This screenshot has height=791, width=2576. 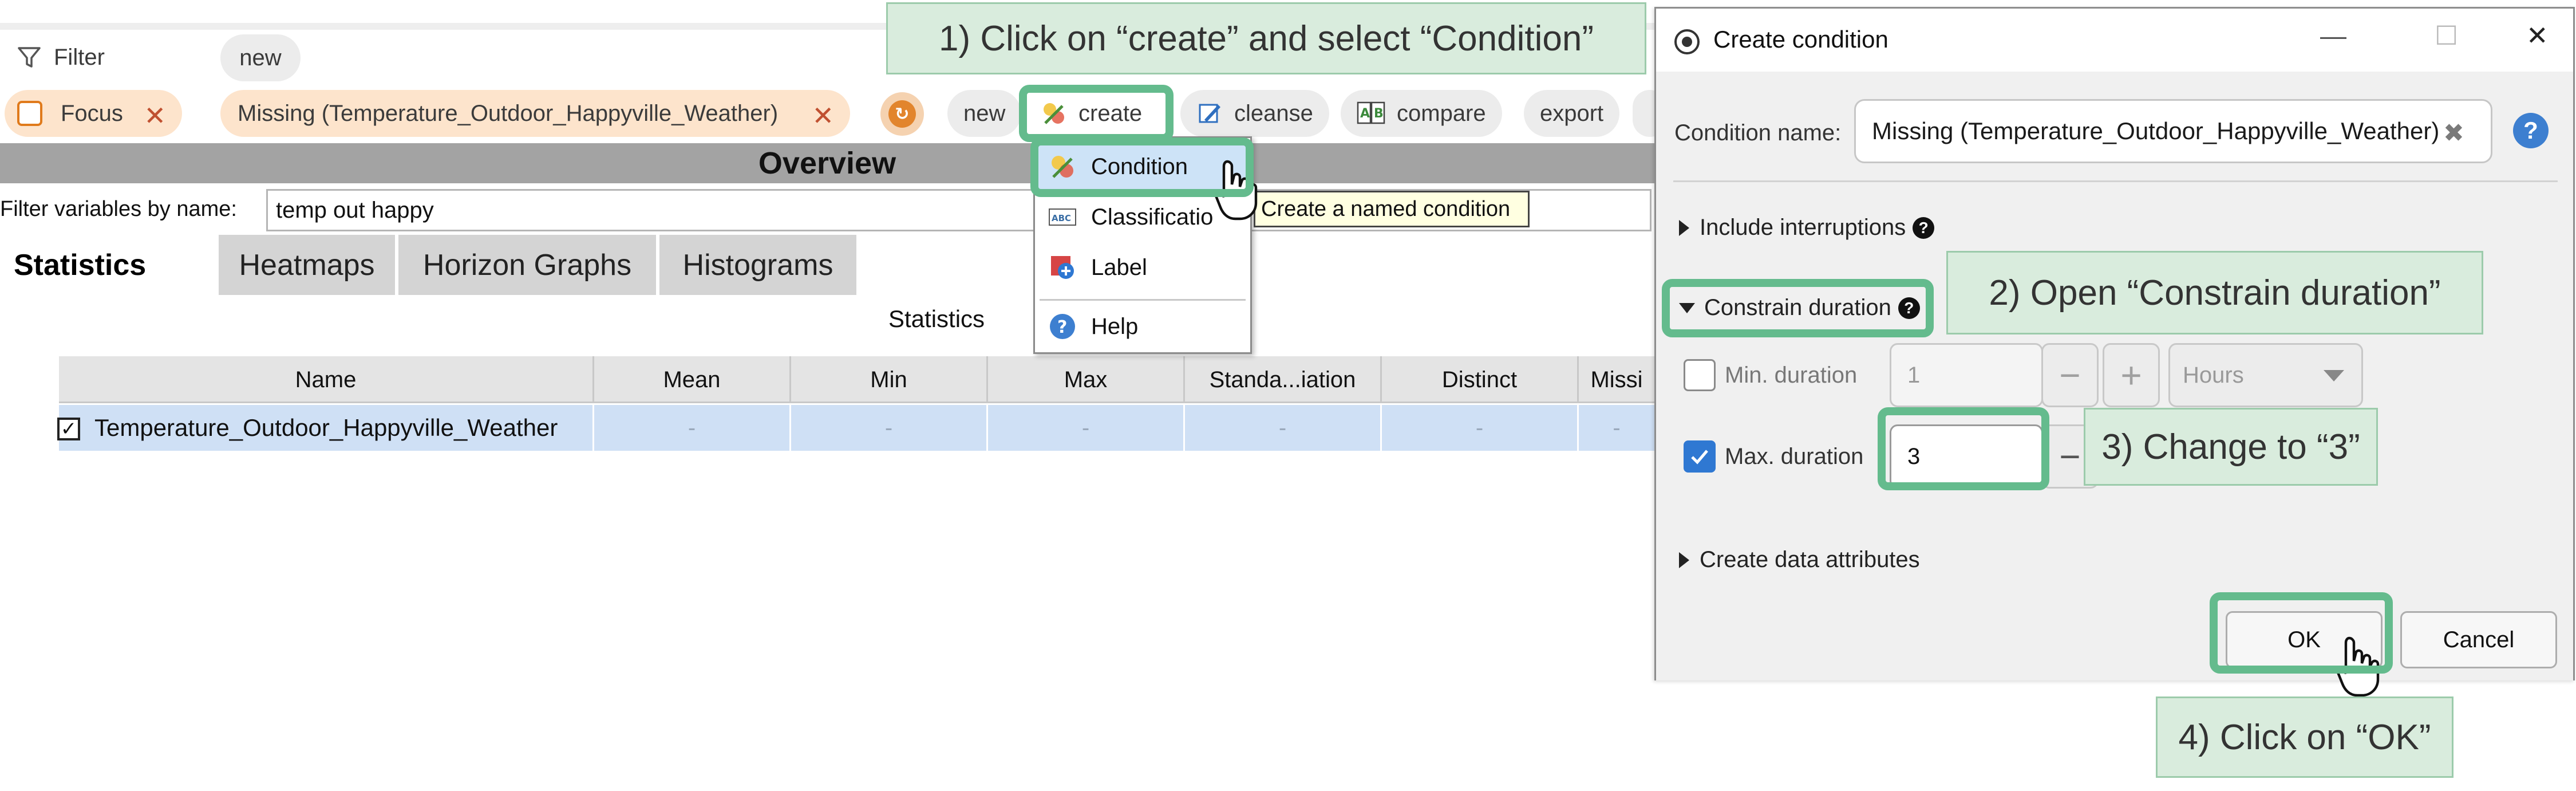 What do you see at coordinates (1273, 113) in the screenshot?
I see `cleanse-button-label: cleanse` at bounding box center [1273, 113].